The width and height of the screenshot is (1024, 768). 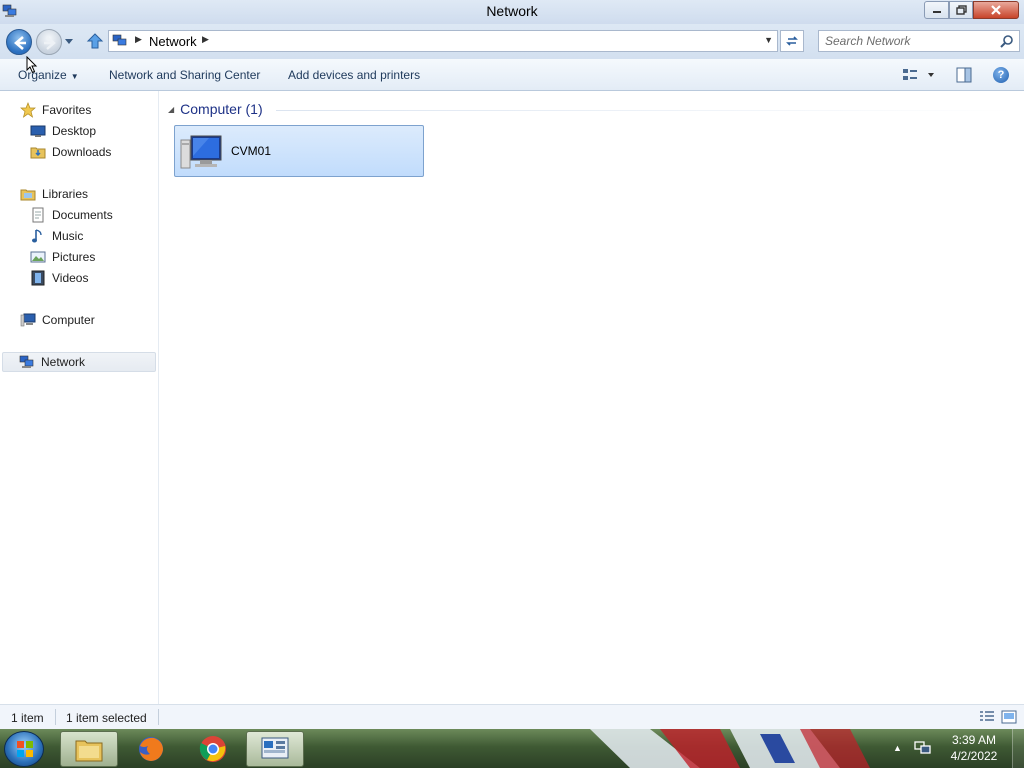 I want to click on nav-pictures: Pictures, so click(x=62, y=257).